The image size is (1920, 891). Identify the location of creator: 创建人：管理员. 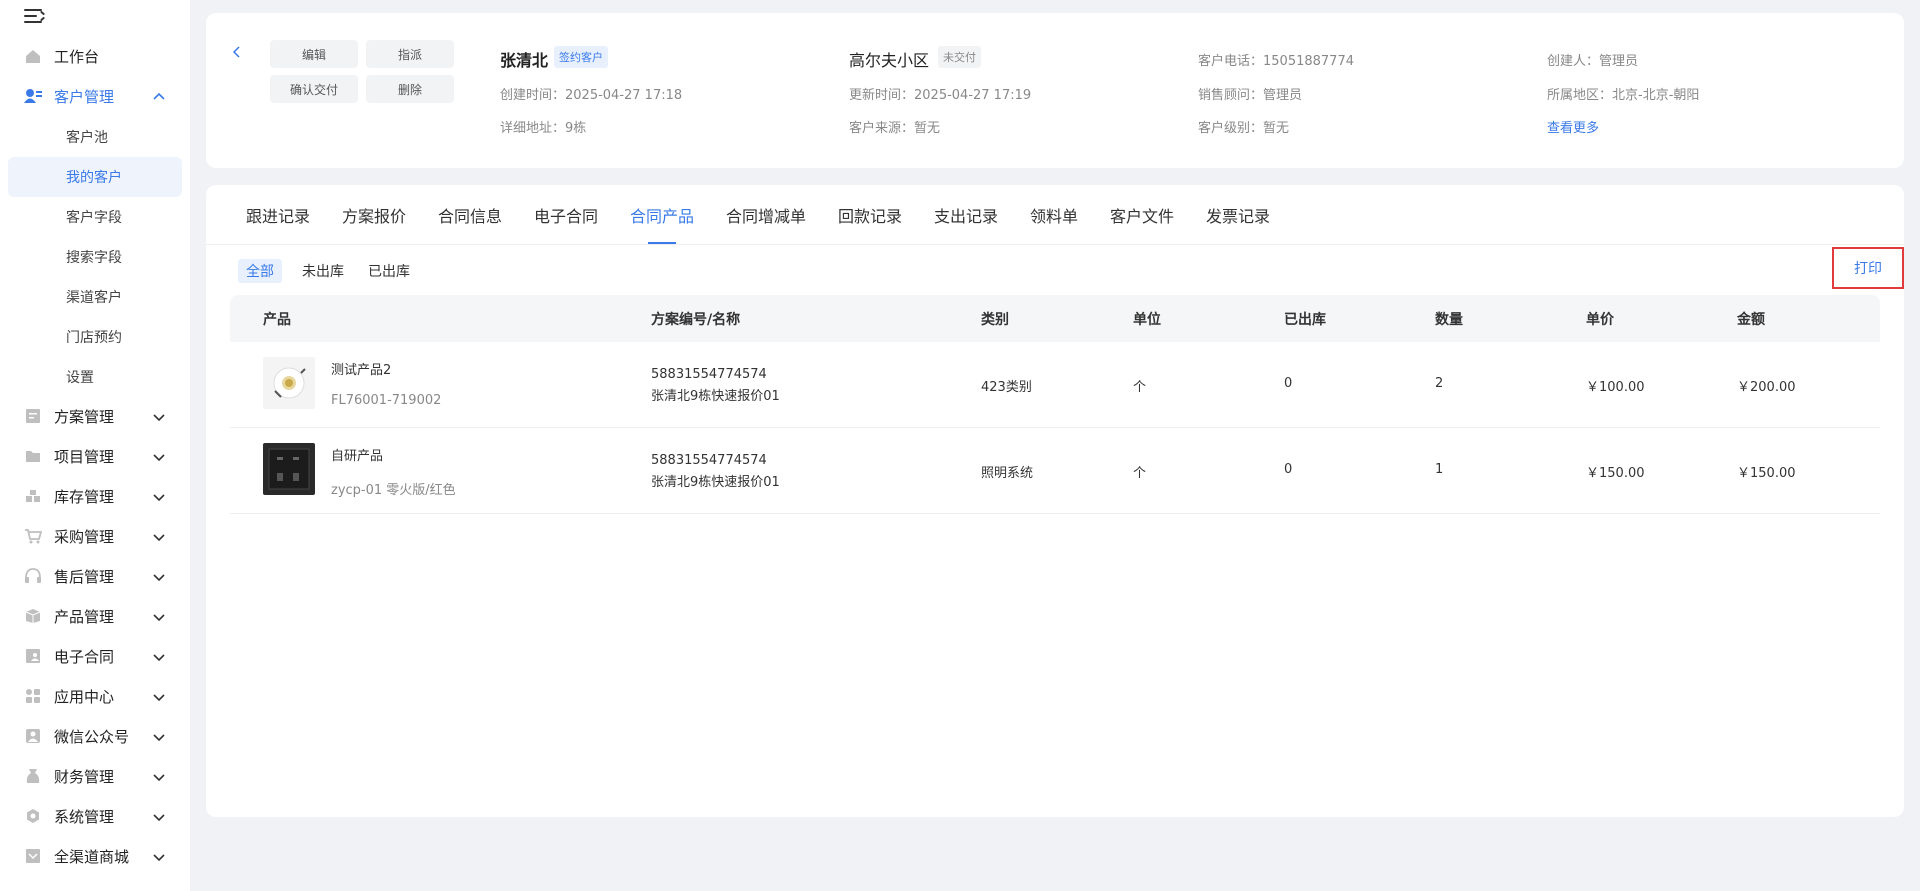
(1593, 61).